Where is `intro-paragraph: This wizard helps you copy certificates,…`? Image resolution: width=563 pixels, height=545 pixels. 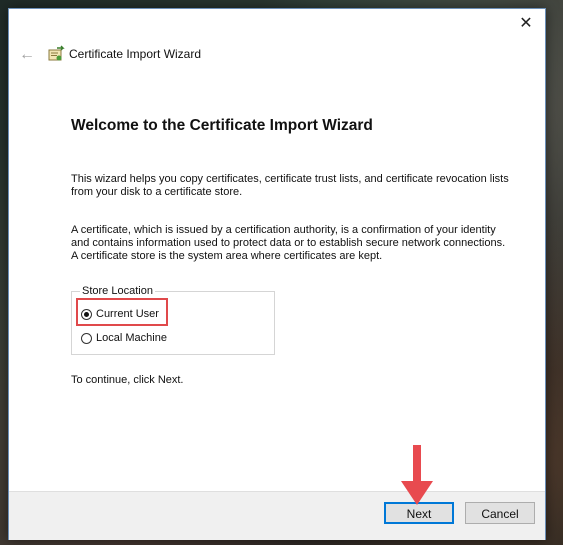
intro-paragraph: This wizard helps you copy certificates,… is located at coordinates (290, 185).